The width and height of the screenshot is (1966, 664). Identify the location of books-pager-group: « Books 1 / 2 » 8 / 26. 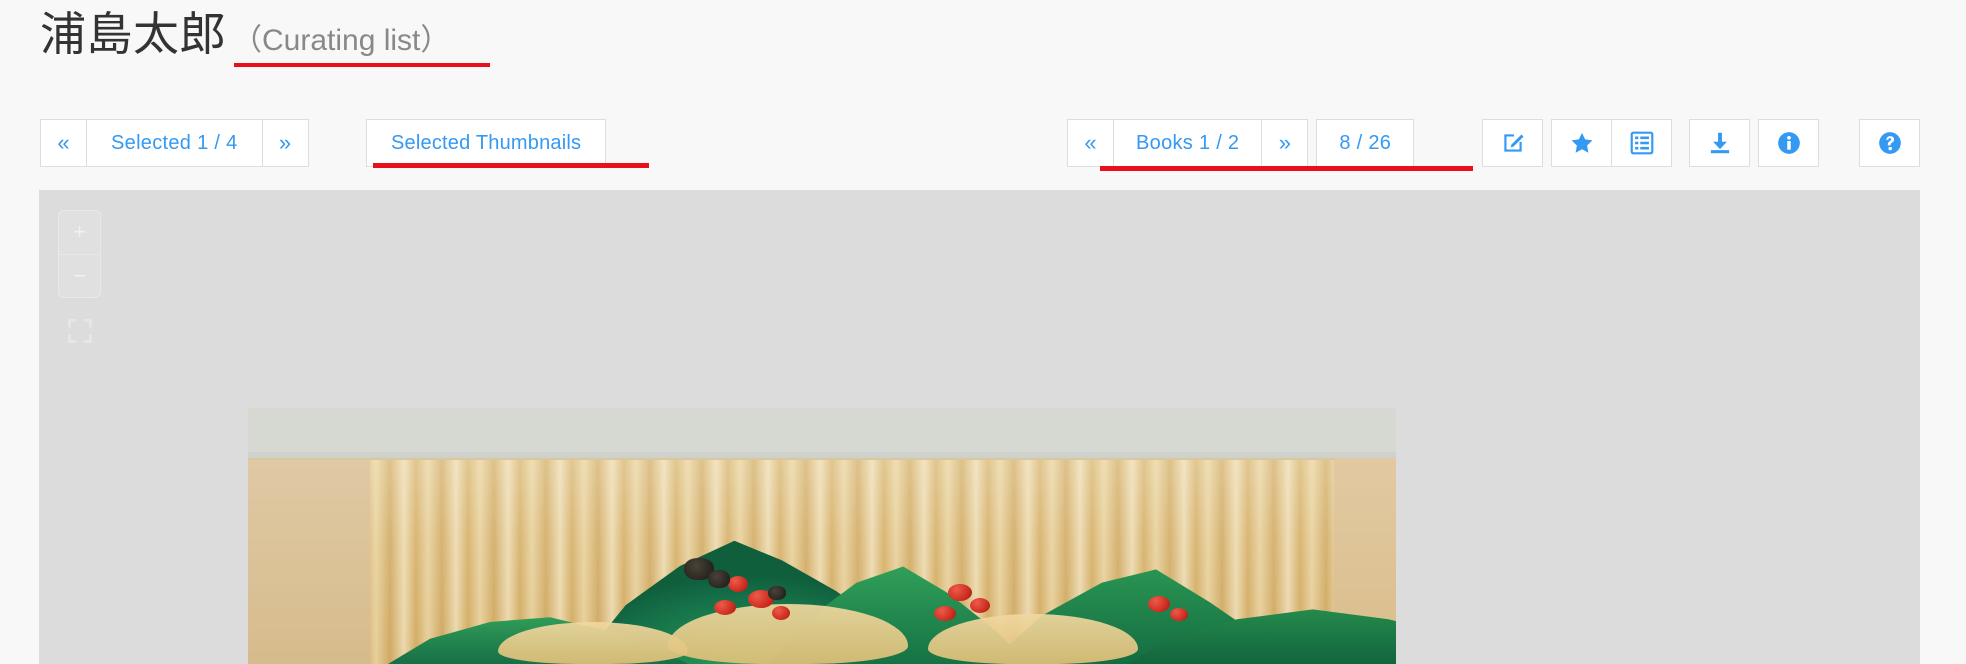
(1241, 143).